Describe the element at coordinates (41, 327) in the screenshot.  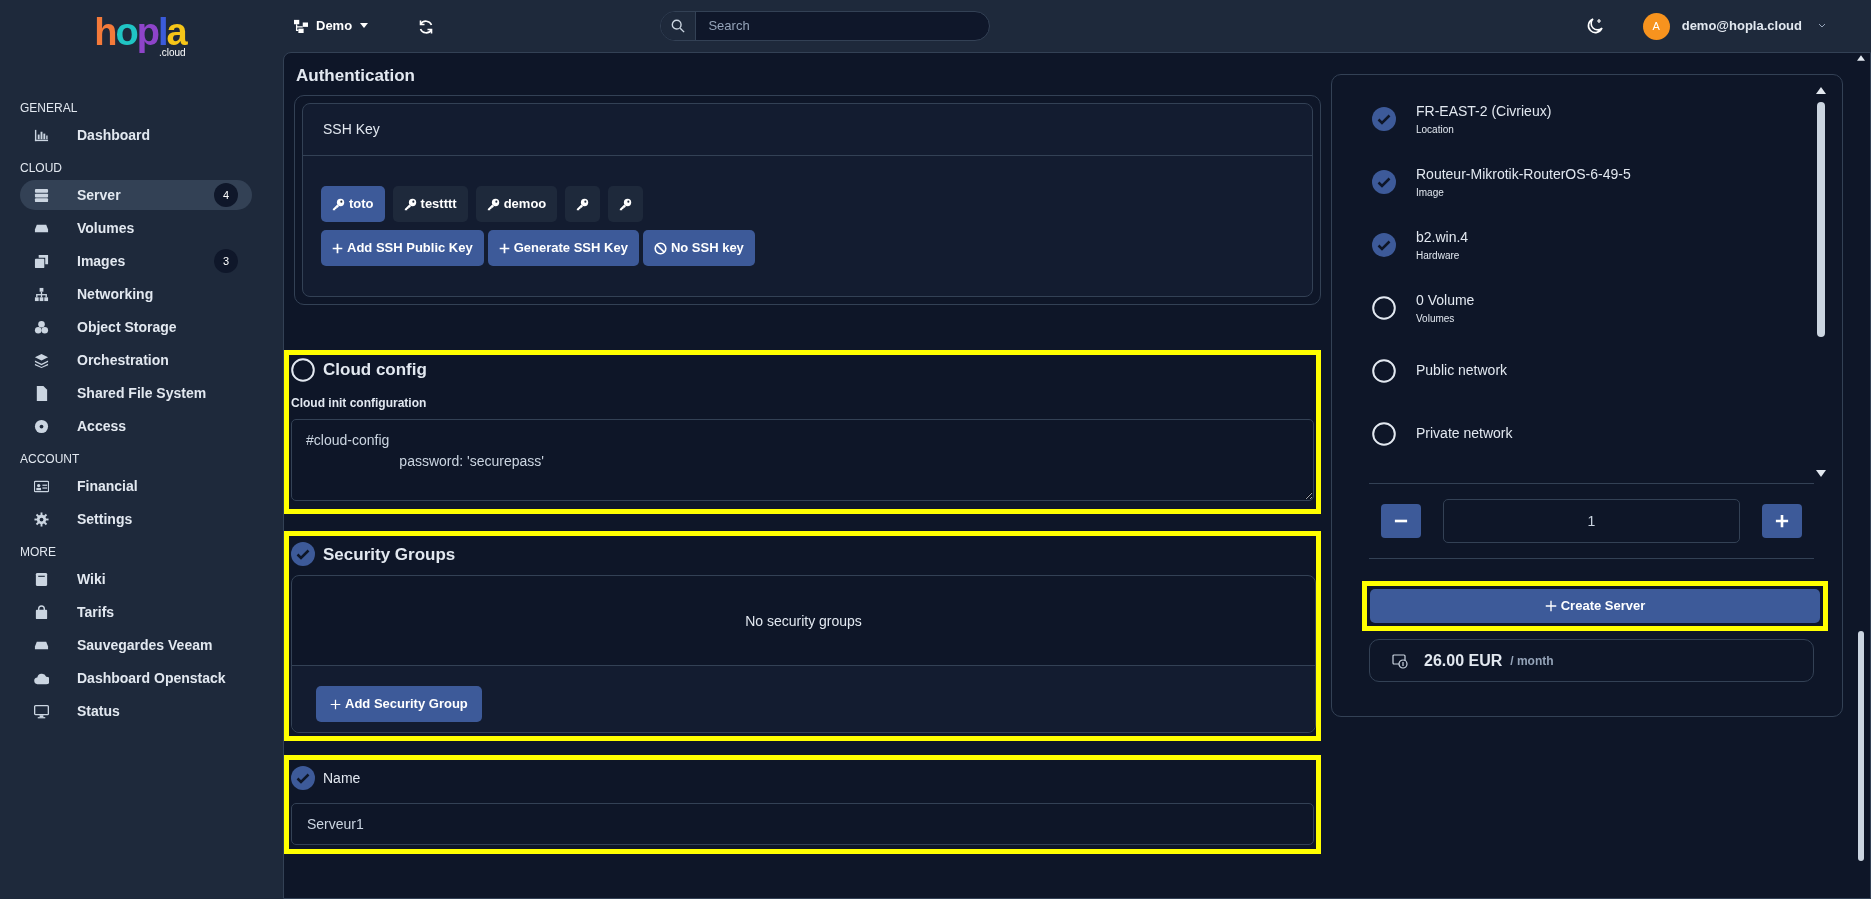
I see `cubes-icon` at that location.